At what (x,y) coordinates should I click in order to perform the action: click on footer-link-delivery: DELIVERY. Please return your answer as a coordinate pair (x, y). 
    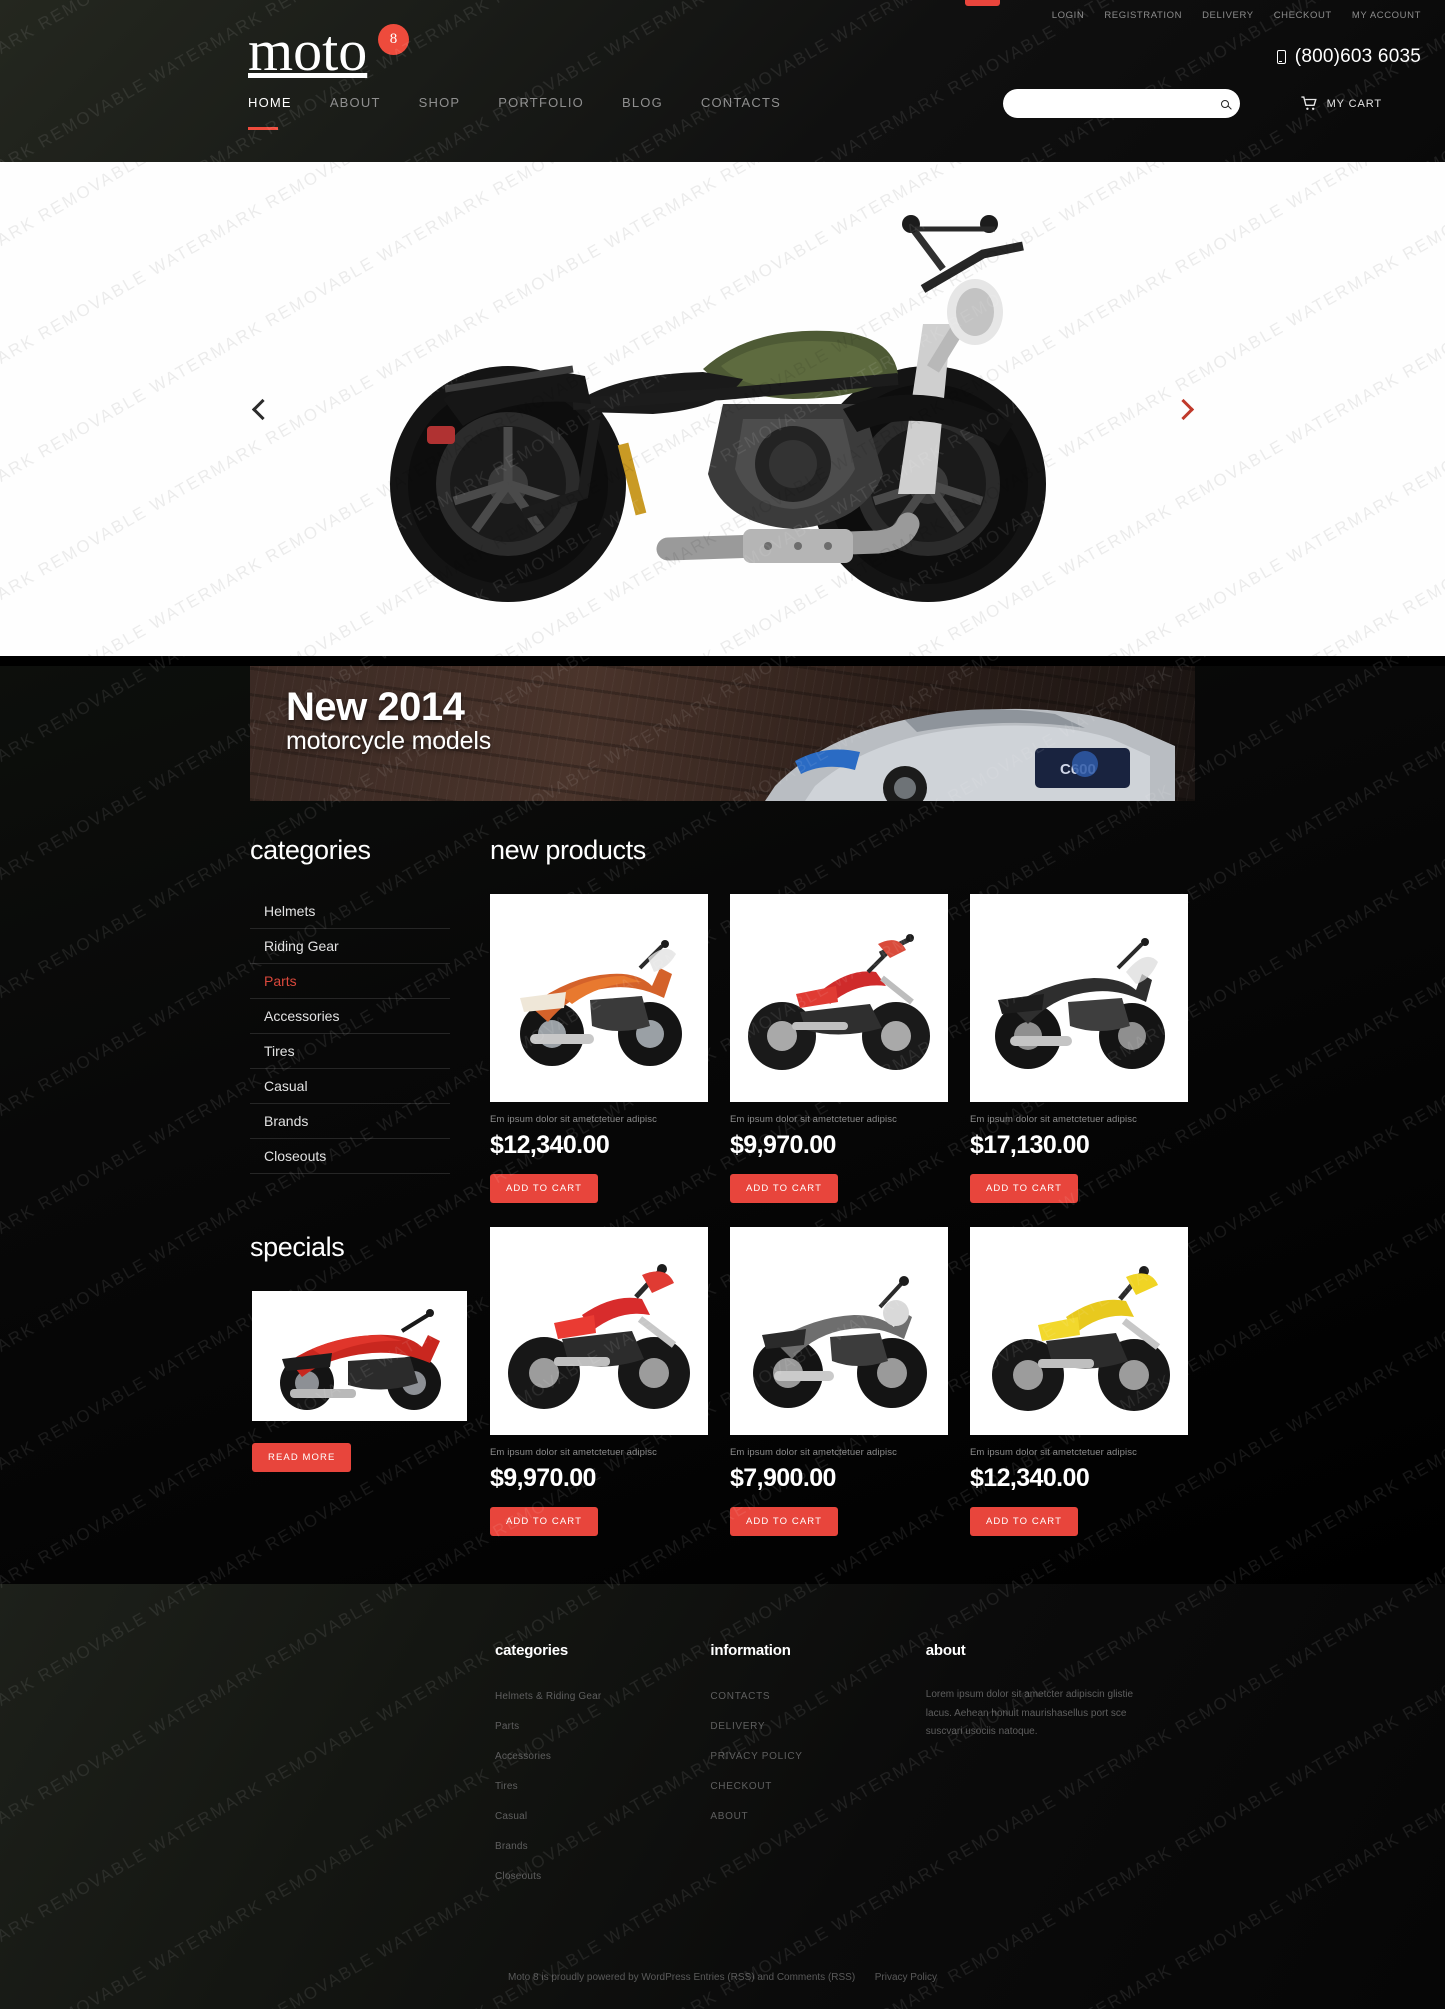
    Looking at the image, I should click on (737, 1726).